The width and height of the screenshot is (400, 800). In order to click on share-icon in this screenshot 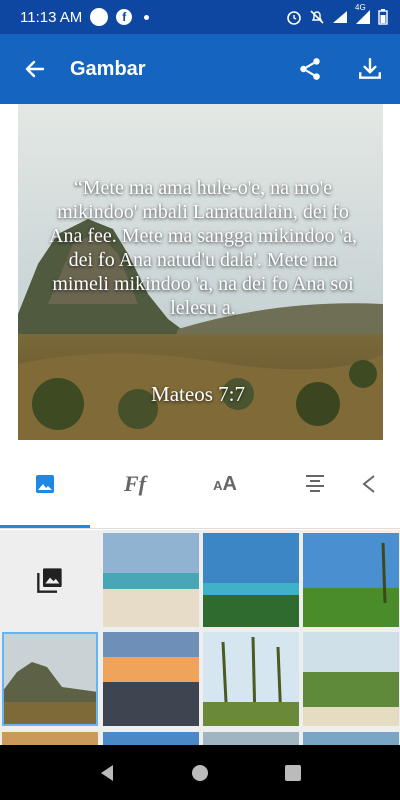, I will do `click(310, 69)`.